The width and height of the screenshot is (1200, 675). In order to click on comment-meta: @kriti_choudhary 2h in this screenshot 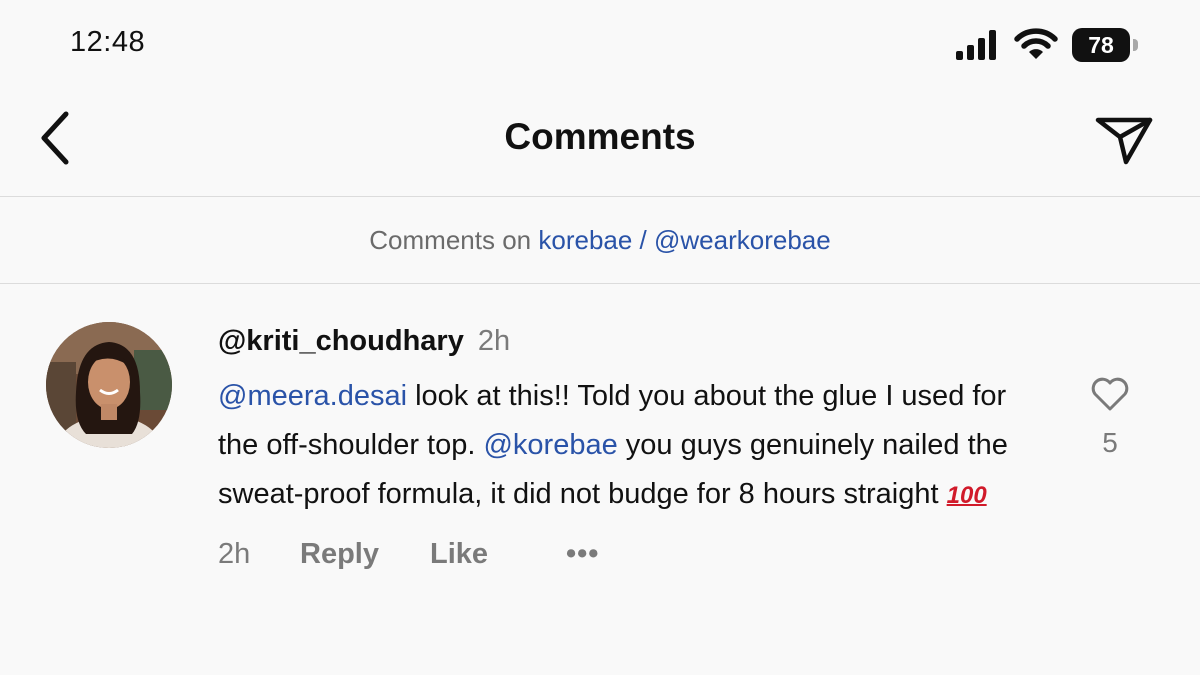, I will do `click(633, 341)`.